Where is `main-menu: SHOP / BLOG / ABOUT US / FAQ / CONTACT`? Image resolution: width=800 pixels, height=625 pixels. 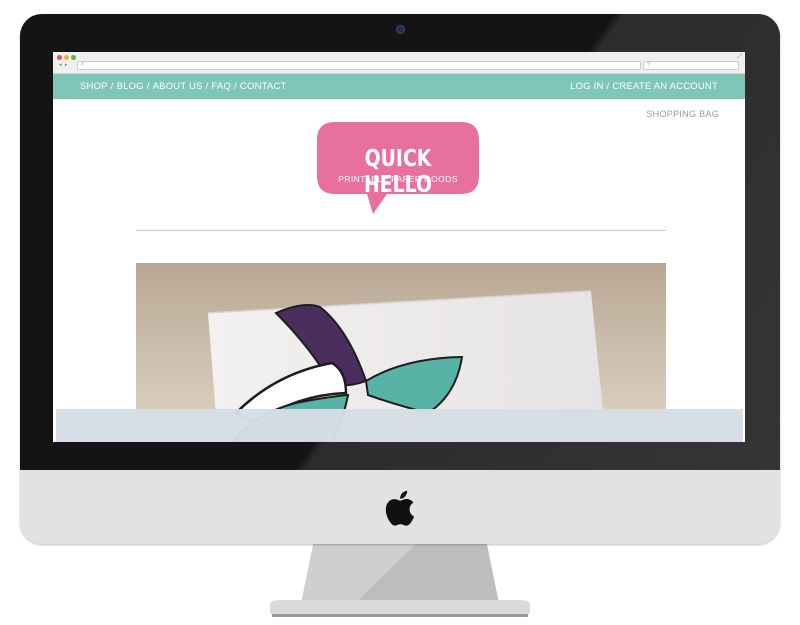 main-menu: SHOP / BLOG / ABOUT US / FAQ / CONTACT is located at coordinates (183, 86).